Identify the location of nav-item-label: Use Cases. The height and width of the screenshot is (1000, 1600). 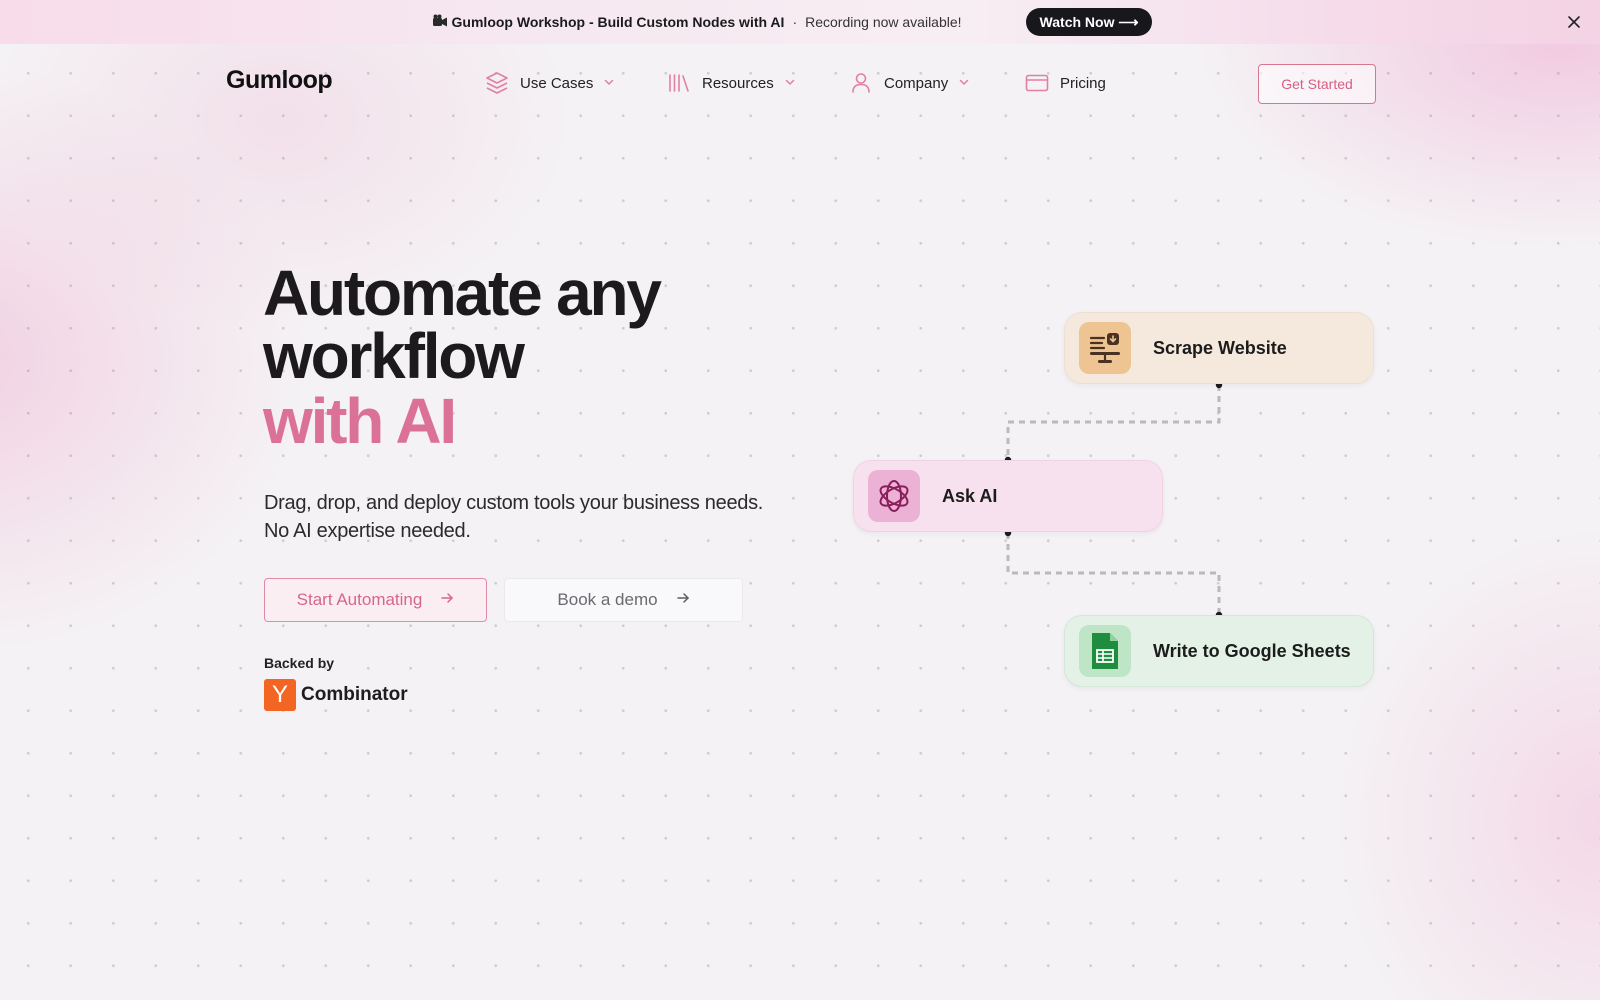
(557, 83).